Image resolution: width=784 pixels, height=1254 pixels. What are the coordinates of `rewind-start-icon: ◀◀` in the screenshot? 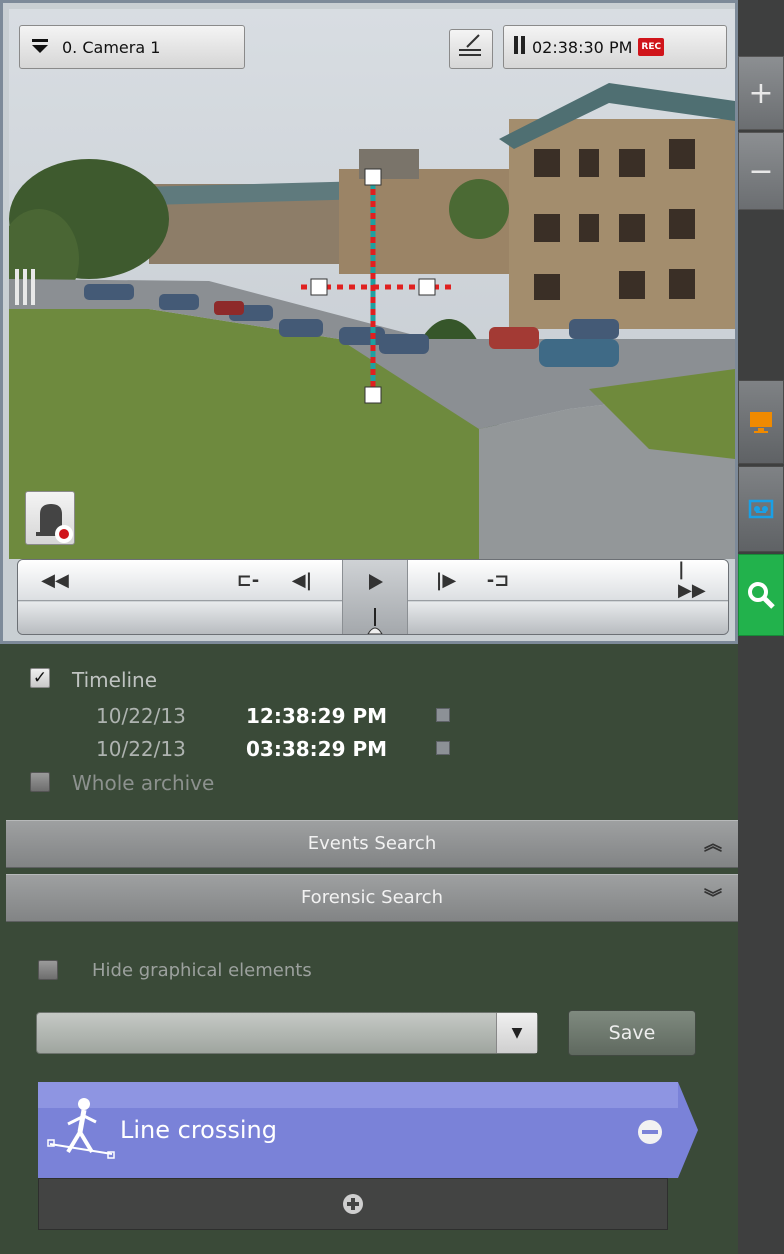 It's located at (55, 580).